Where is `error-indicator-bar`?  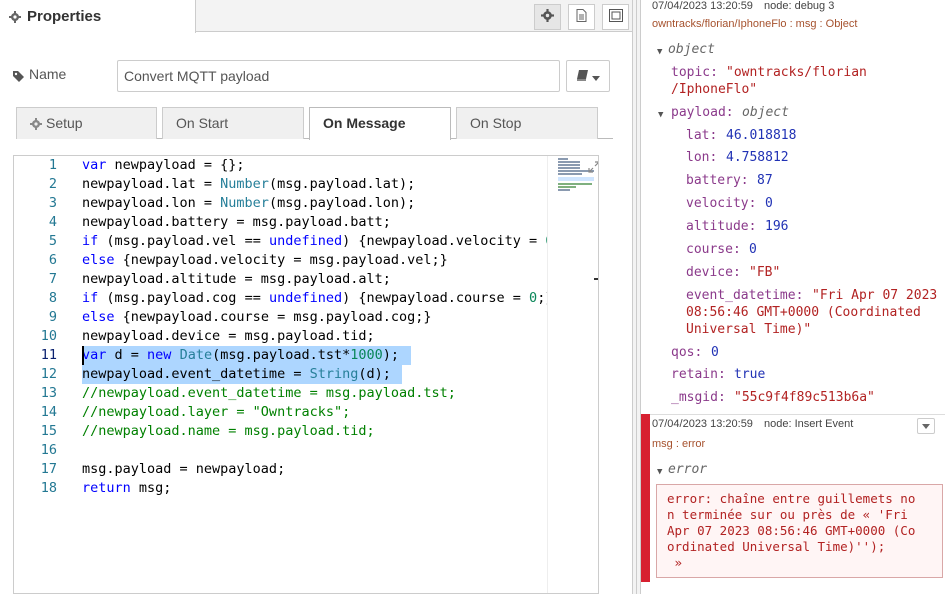
error-indicator-bar is located at coordinates (645, 498).